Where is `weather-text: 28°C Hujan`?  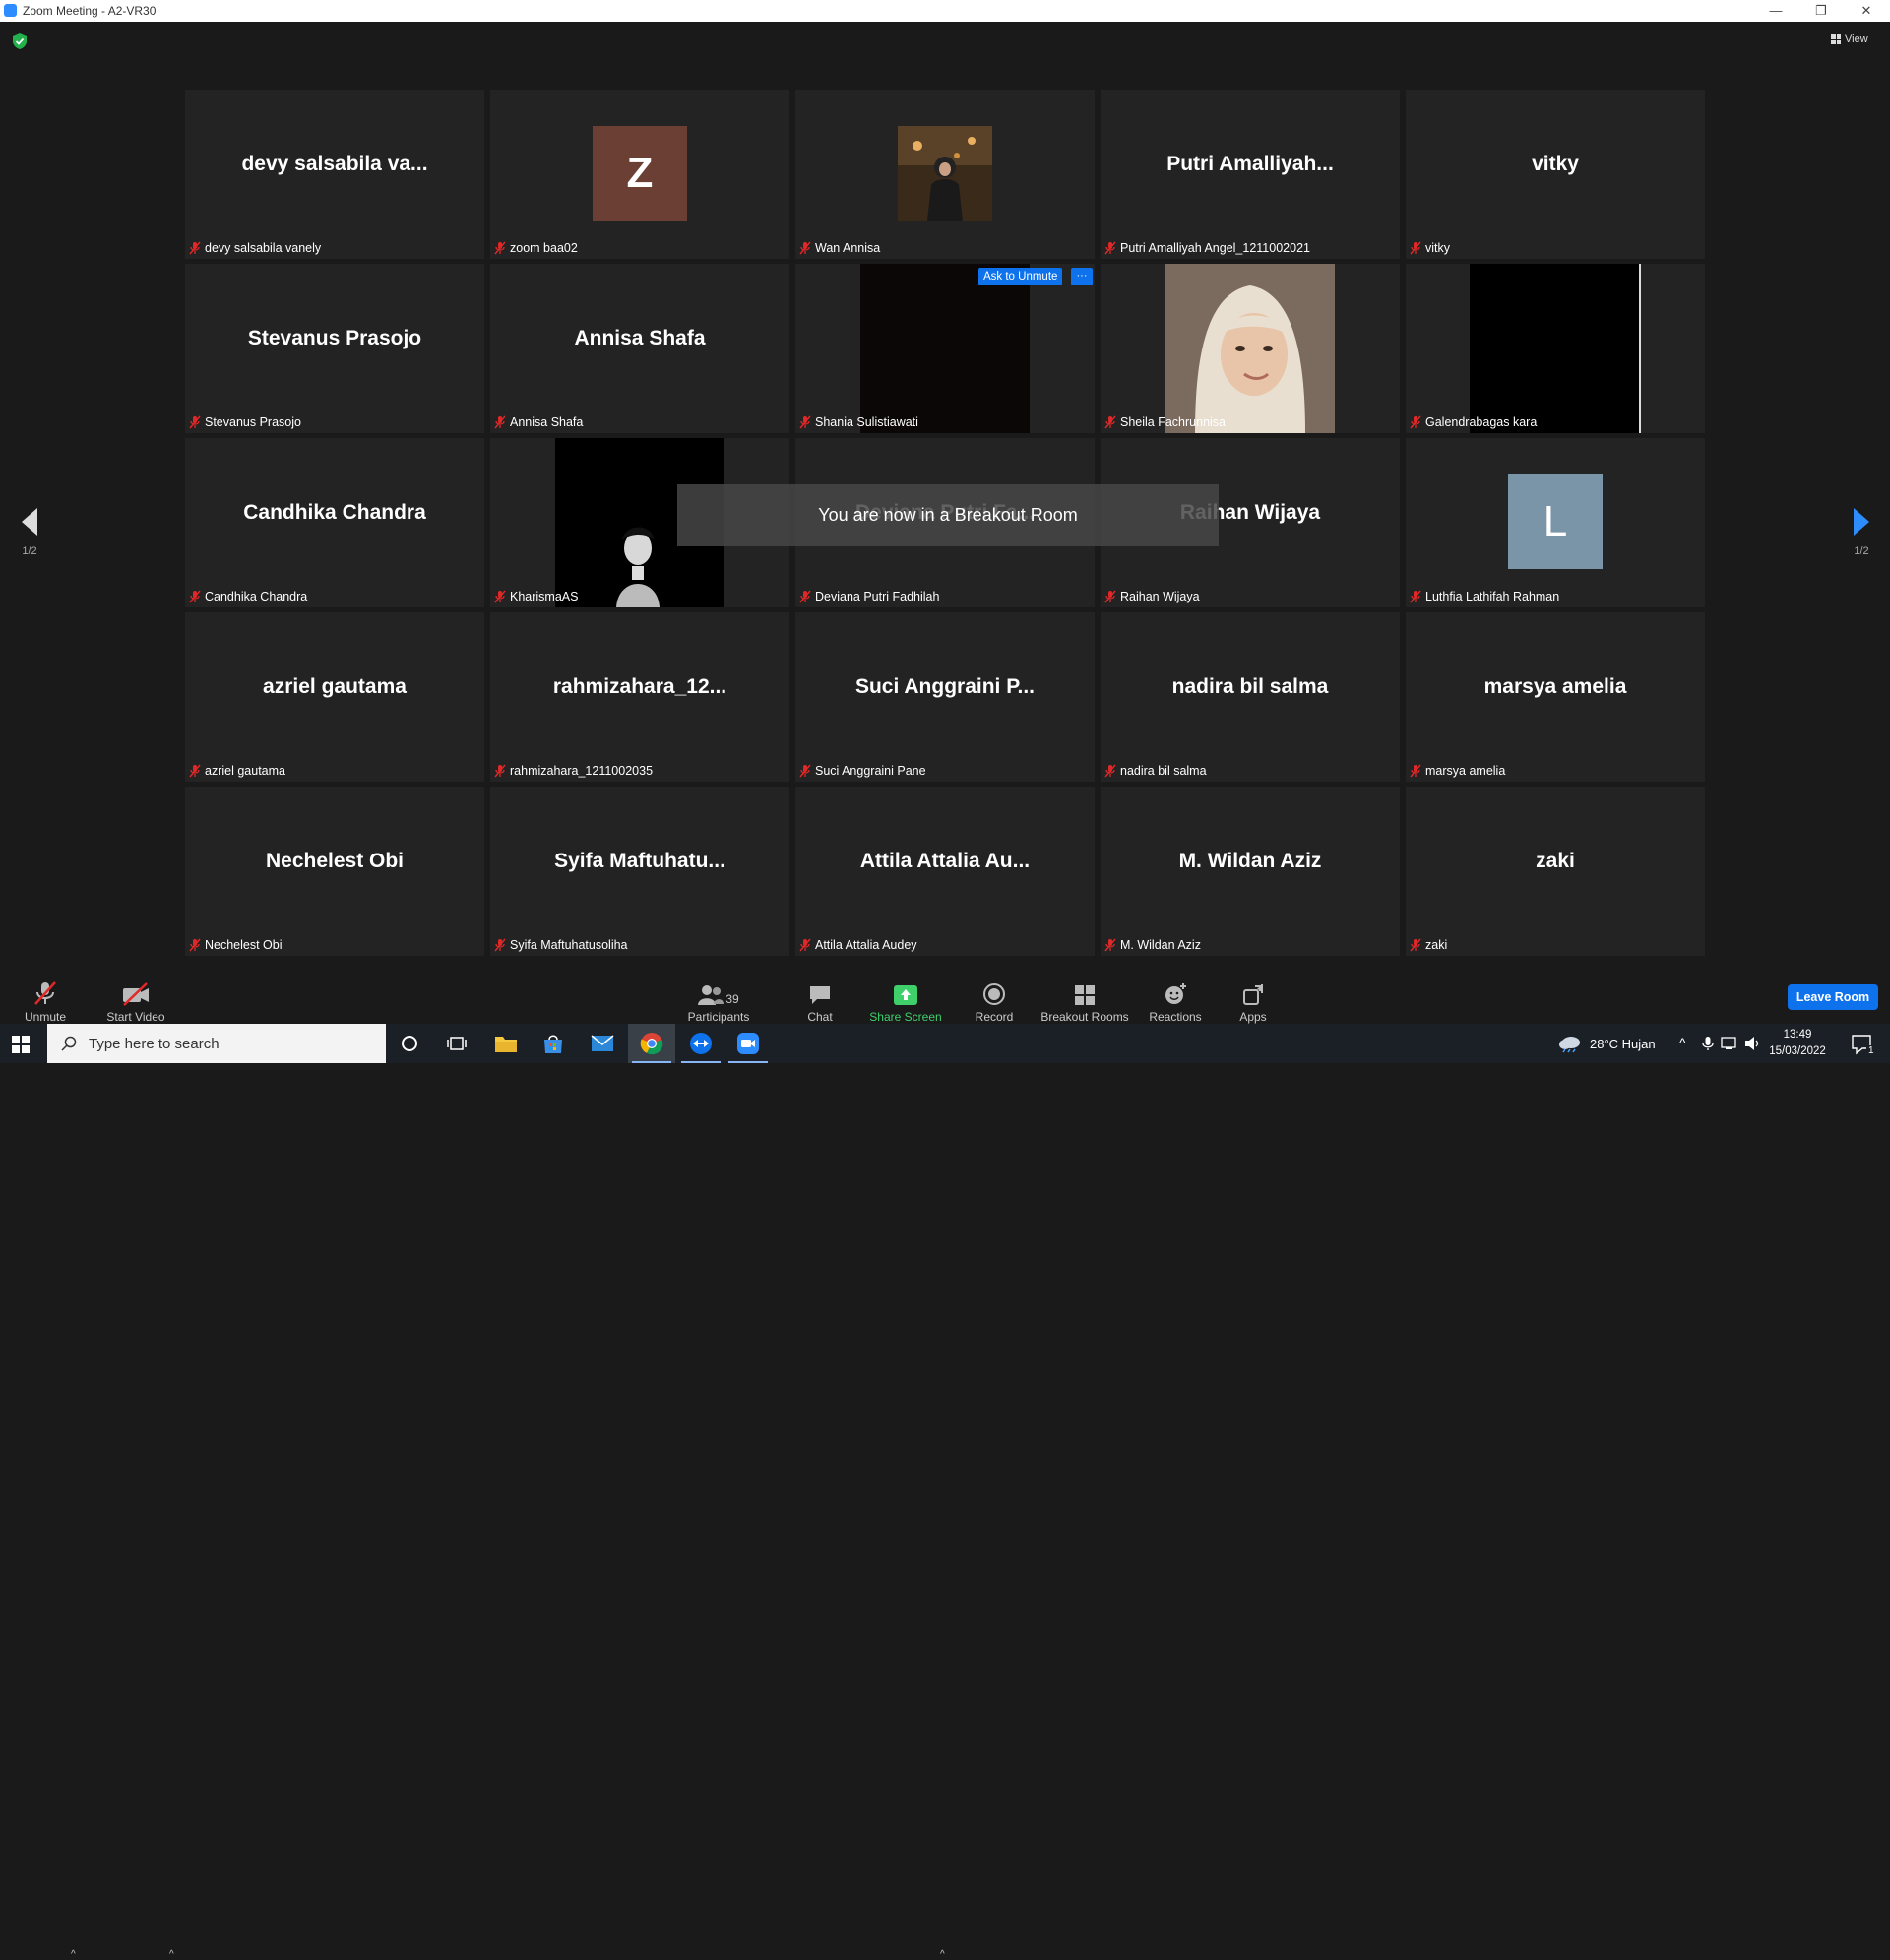 weather-text: 28°C Hujan is located at coordinates (1623, 1044).